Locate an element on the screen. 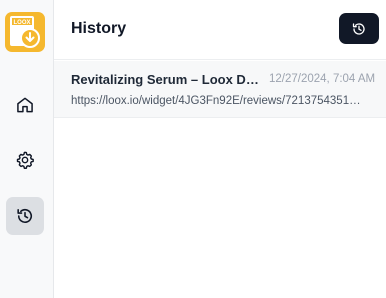 Image resolution: width=386 pixels, height=298 pixels. home-icon is located at coordinates (25, 105).